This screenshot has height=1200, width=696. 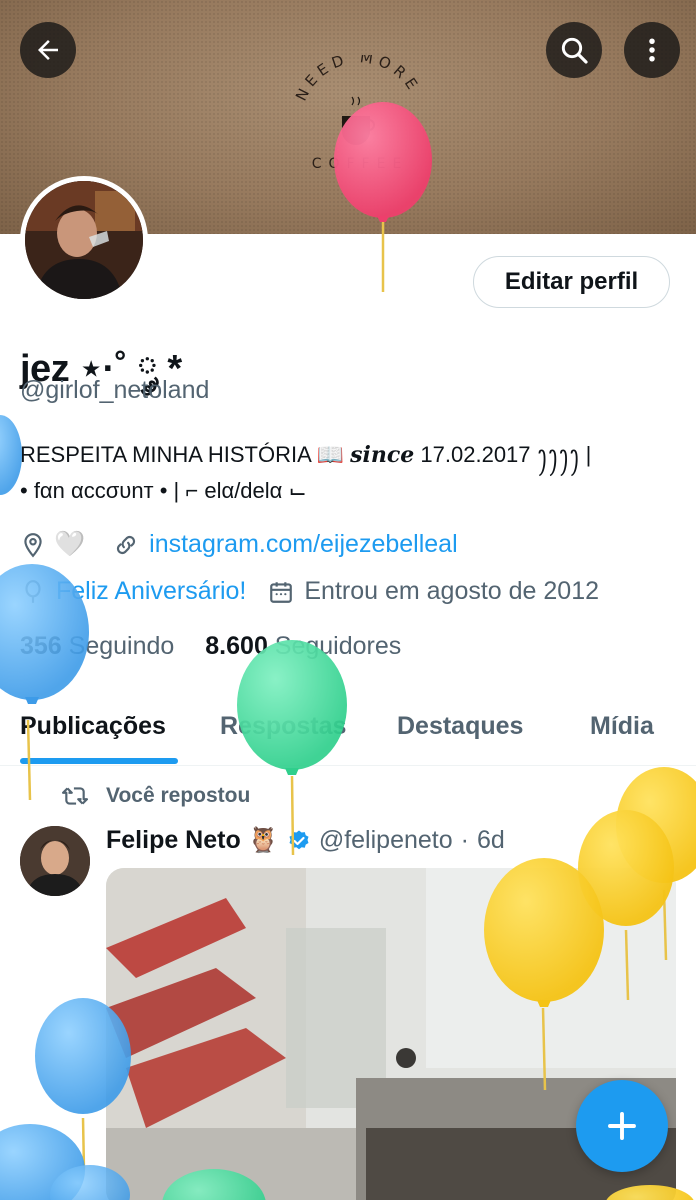 I want to click on compose-button, so click(x=622, y=1126).